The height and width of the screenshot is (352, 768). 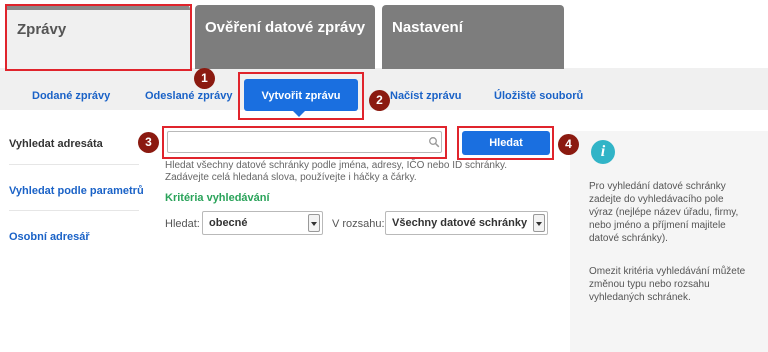 I want to click on annotation-badge: 3, so click(x=148, y=142).